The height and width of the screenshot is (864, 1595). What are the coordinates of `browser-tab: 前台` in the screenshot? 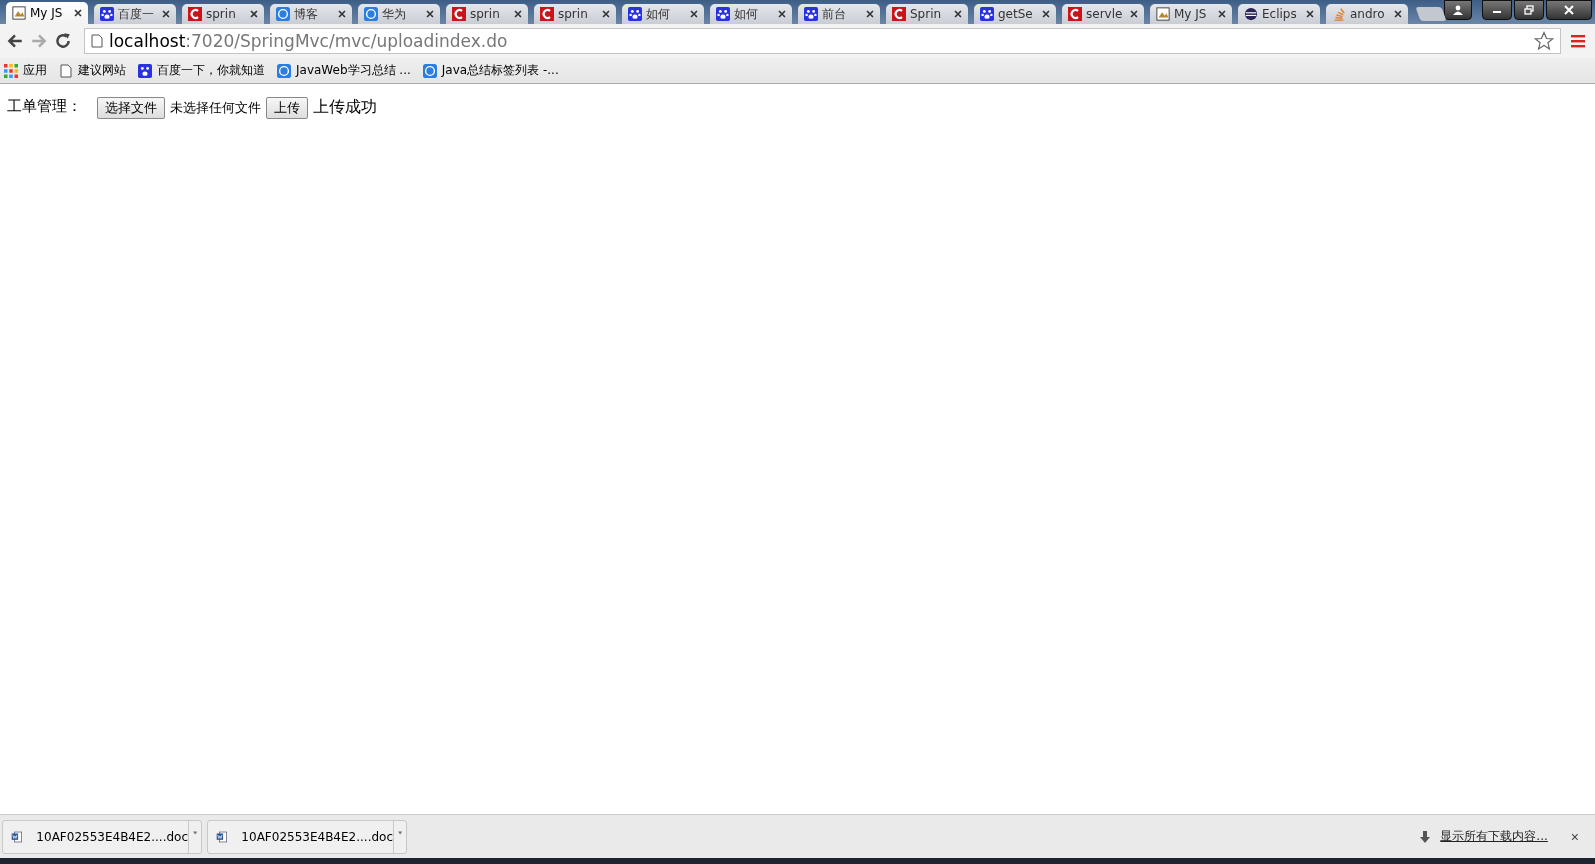 It's located at (839, 14).